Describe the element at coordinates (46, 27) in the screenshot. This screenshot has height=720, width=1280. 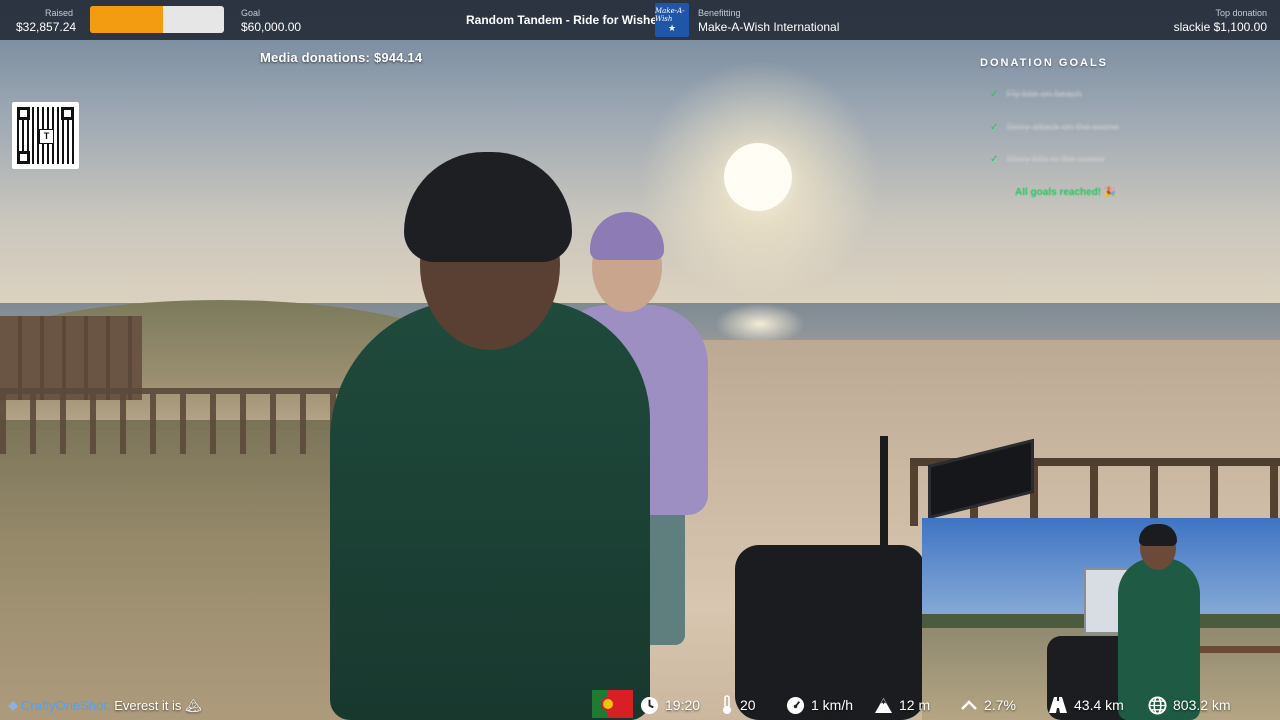
I see `raised-value: $32,857.24` at that location.